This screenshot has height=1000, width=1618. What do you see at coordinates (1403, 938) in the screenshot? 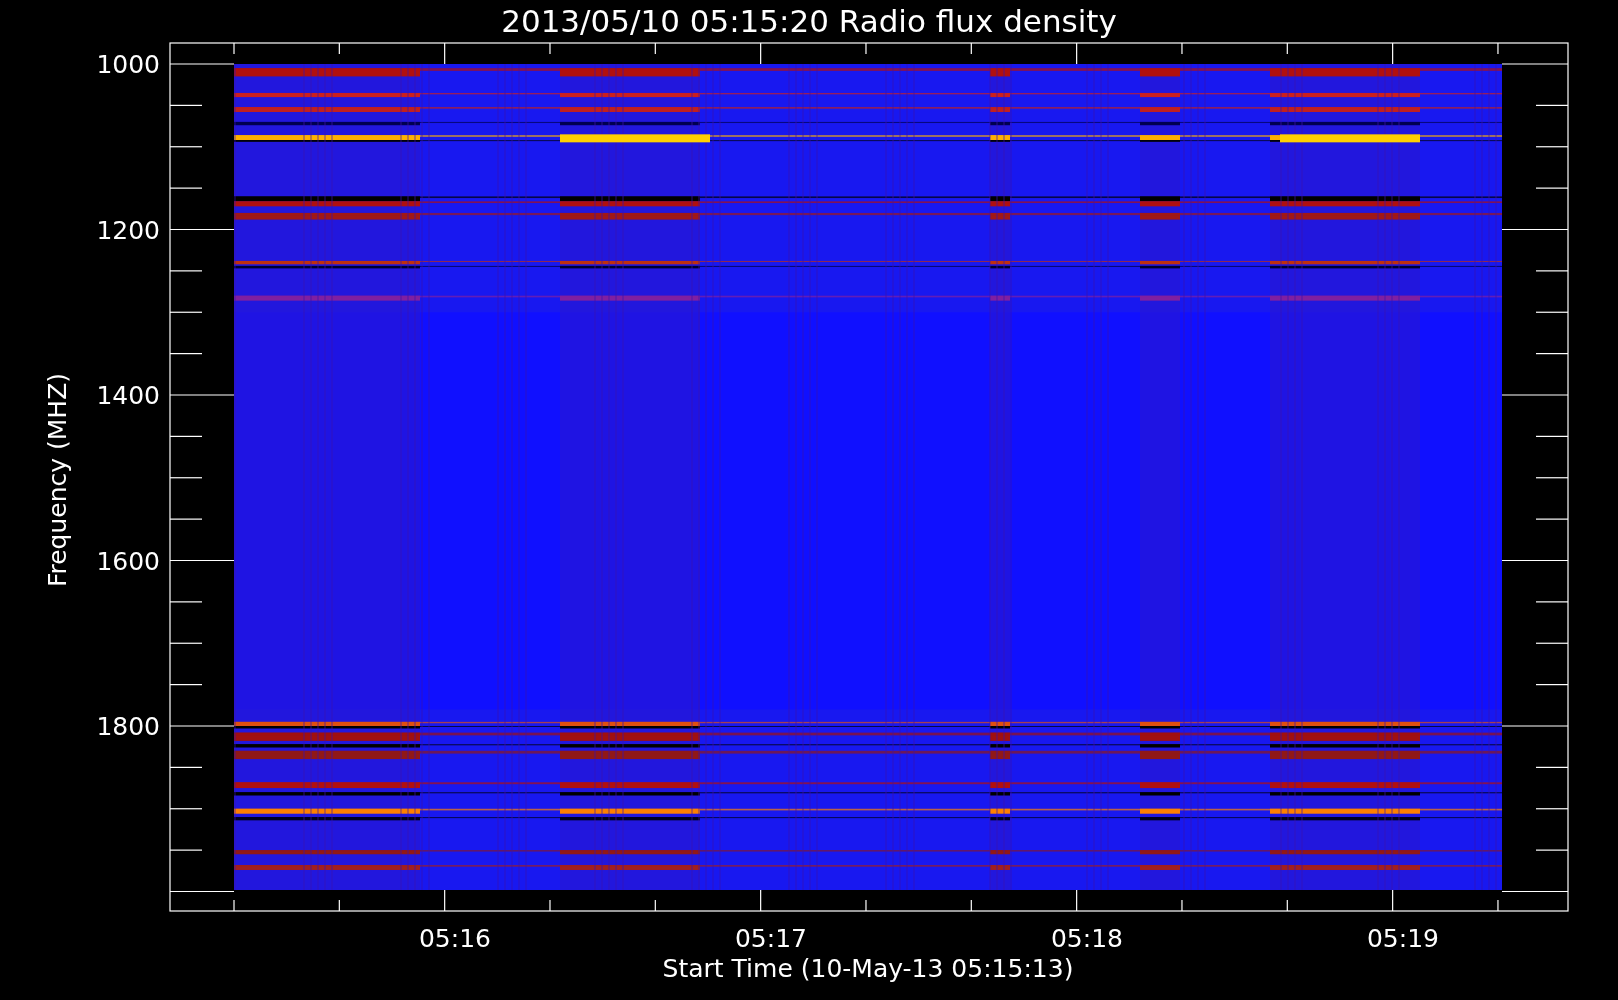
I see `x-tick-label: 05:19` at bounding box center [1403, 938].